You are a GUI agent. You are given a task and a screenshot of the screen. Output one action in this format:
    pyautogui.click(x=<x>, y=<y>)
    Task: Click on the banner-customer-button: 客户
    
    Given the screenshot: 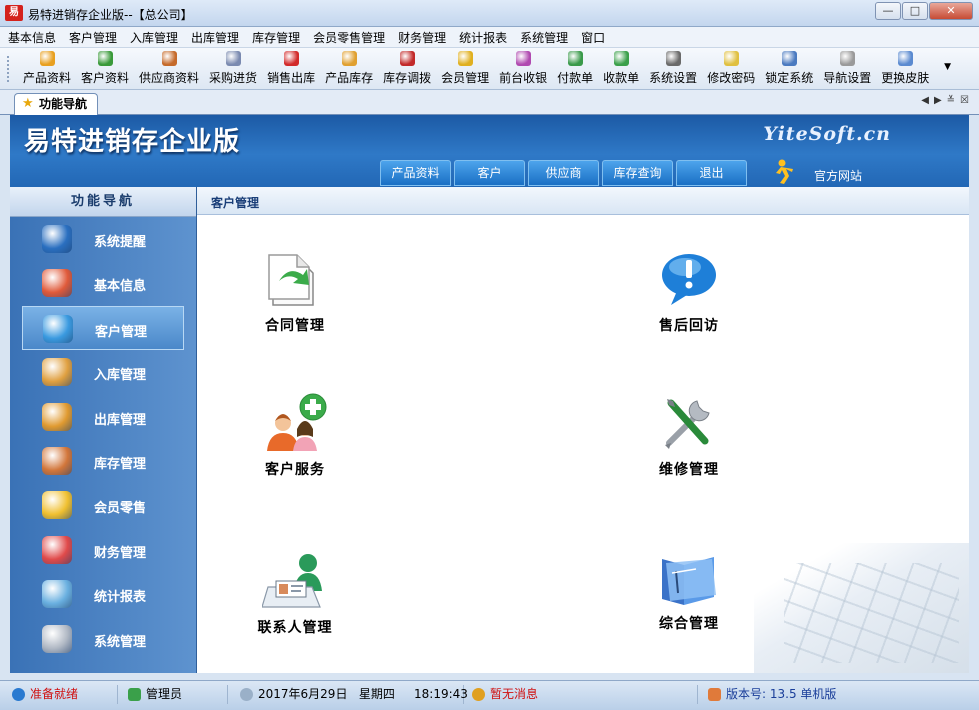 What is the action you would take?
    pyautogui.click(x=489, y=173)
    